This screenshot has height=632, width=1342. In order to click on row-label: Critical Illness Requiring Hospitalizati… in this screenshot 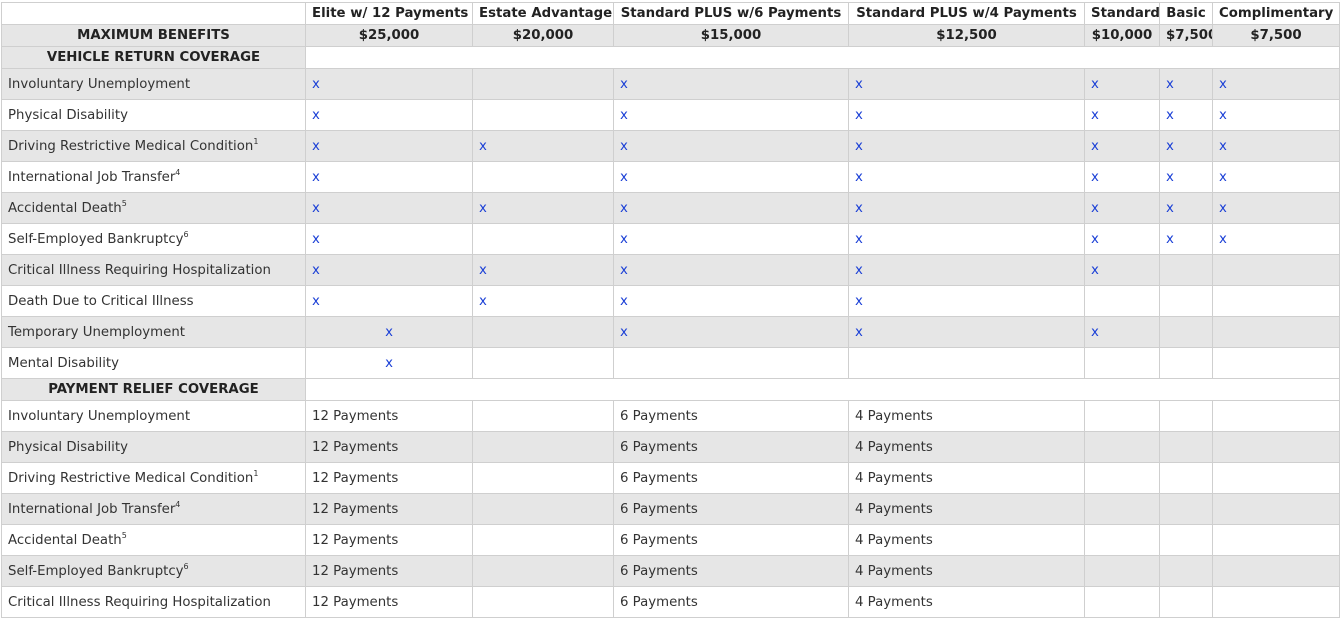, I will do `click(153, 602)`.